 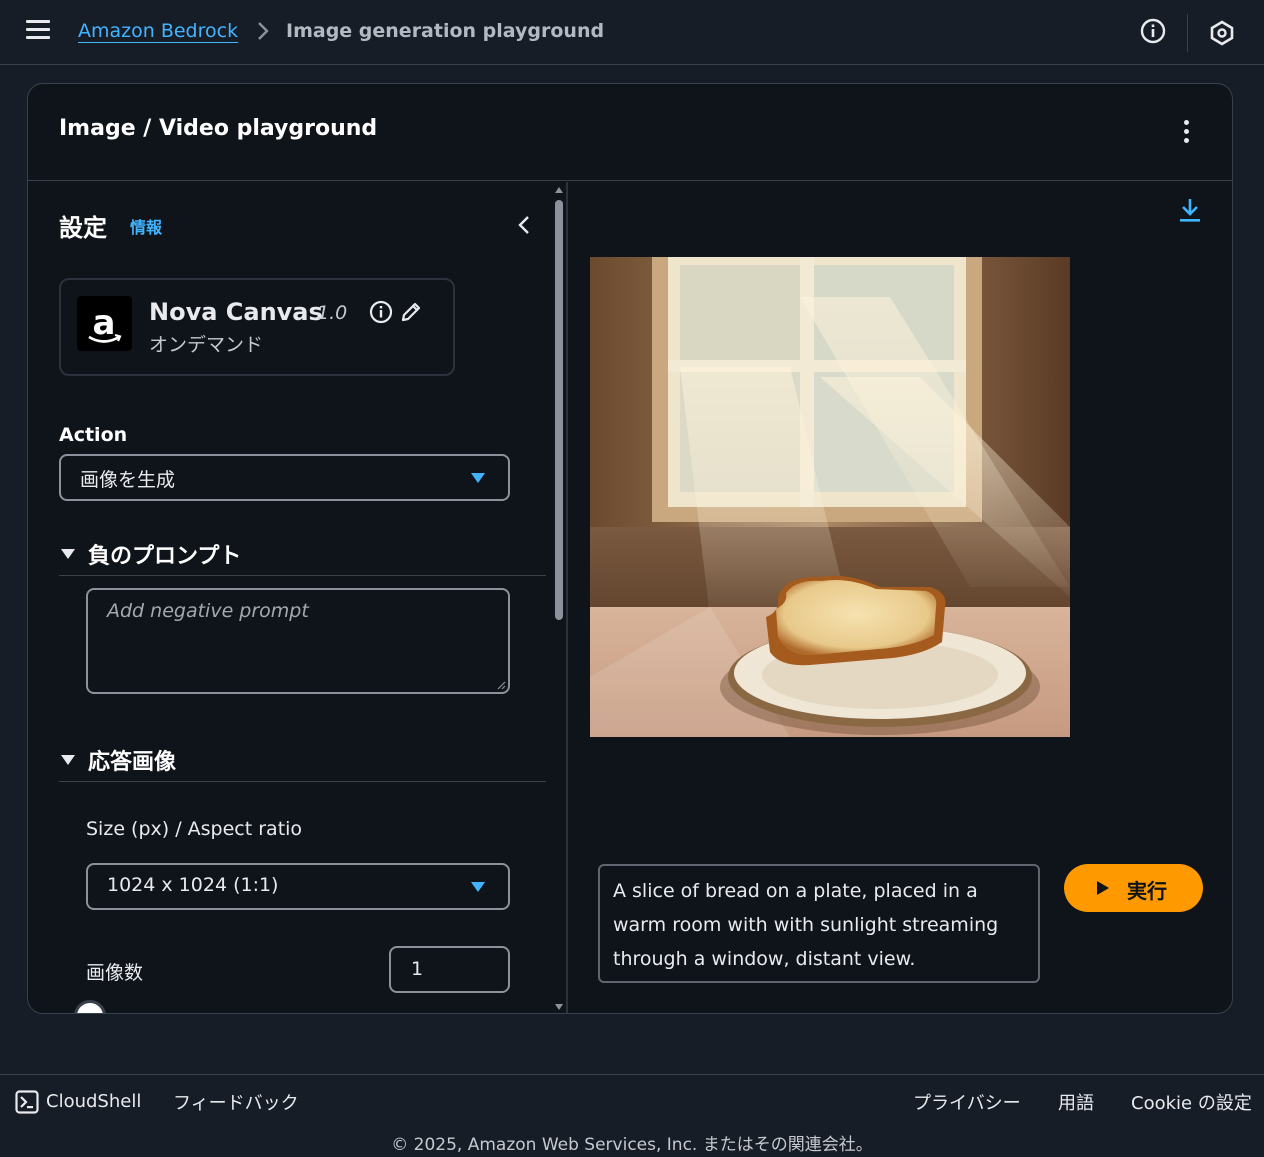 I want to click on kebab-icon, so click(x=1186, y=133).